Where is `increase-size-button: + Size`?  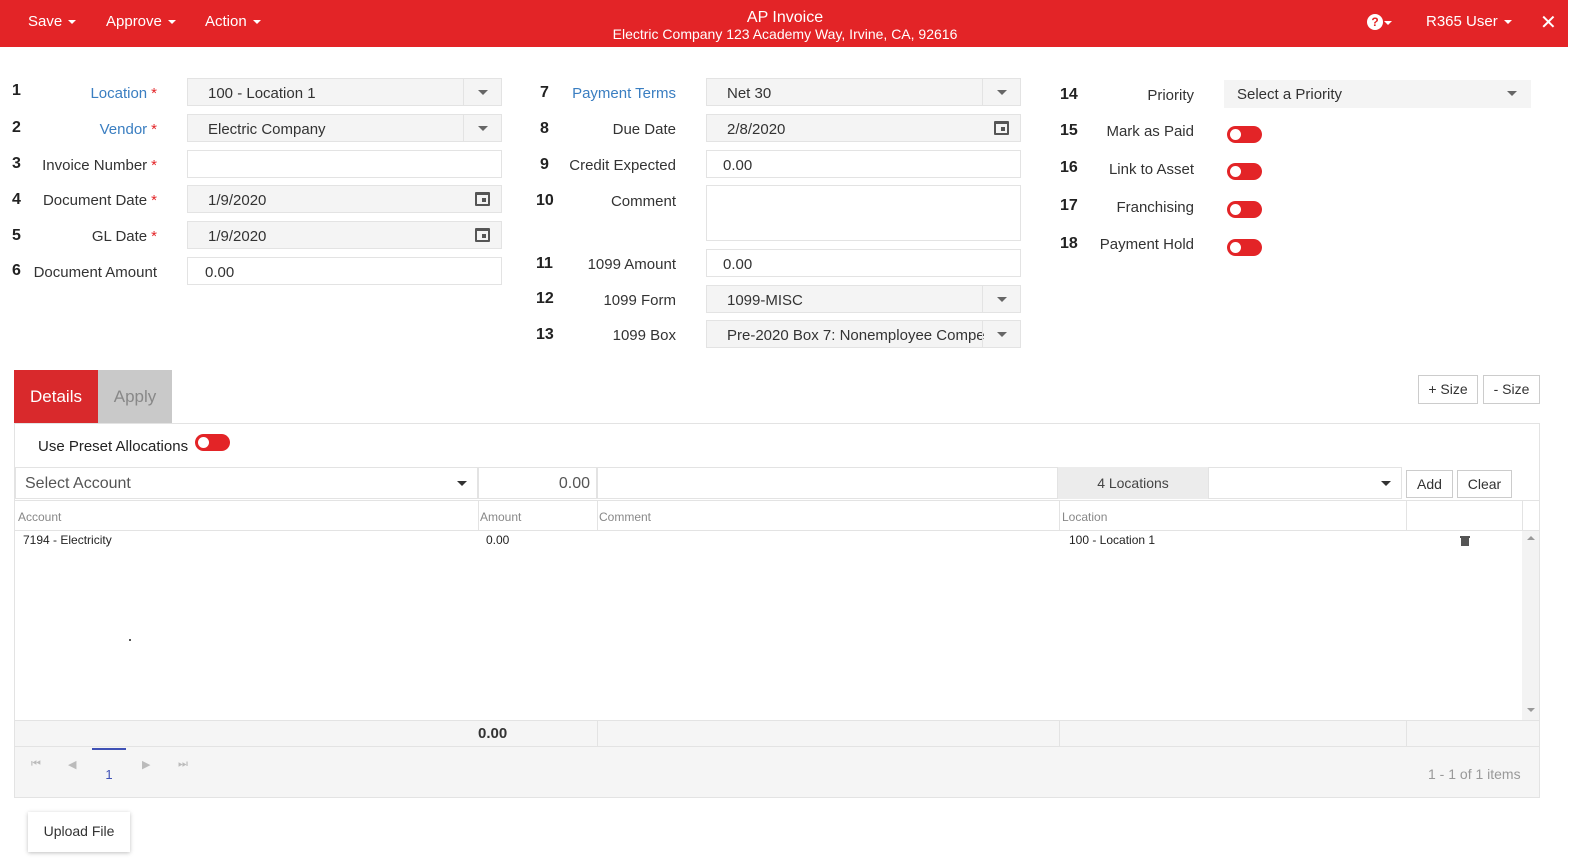
increase-size-button: + Size is located at coordinates (1448, 389).